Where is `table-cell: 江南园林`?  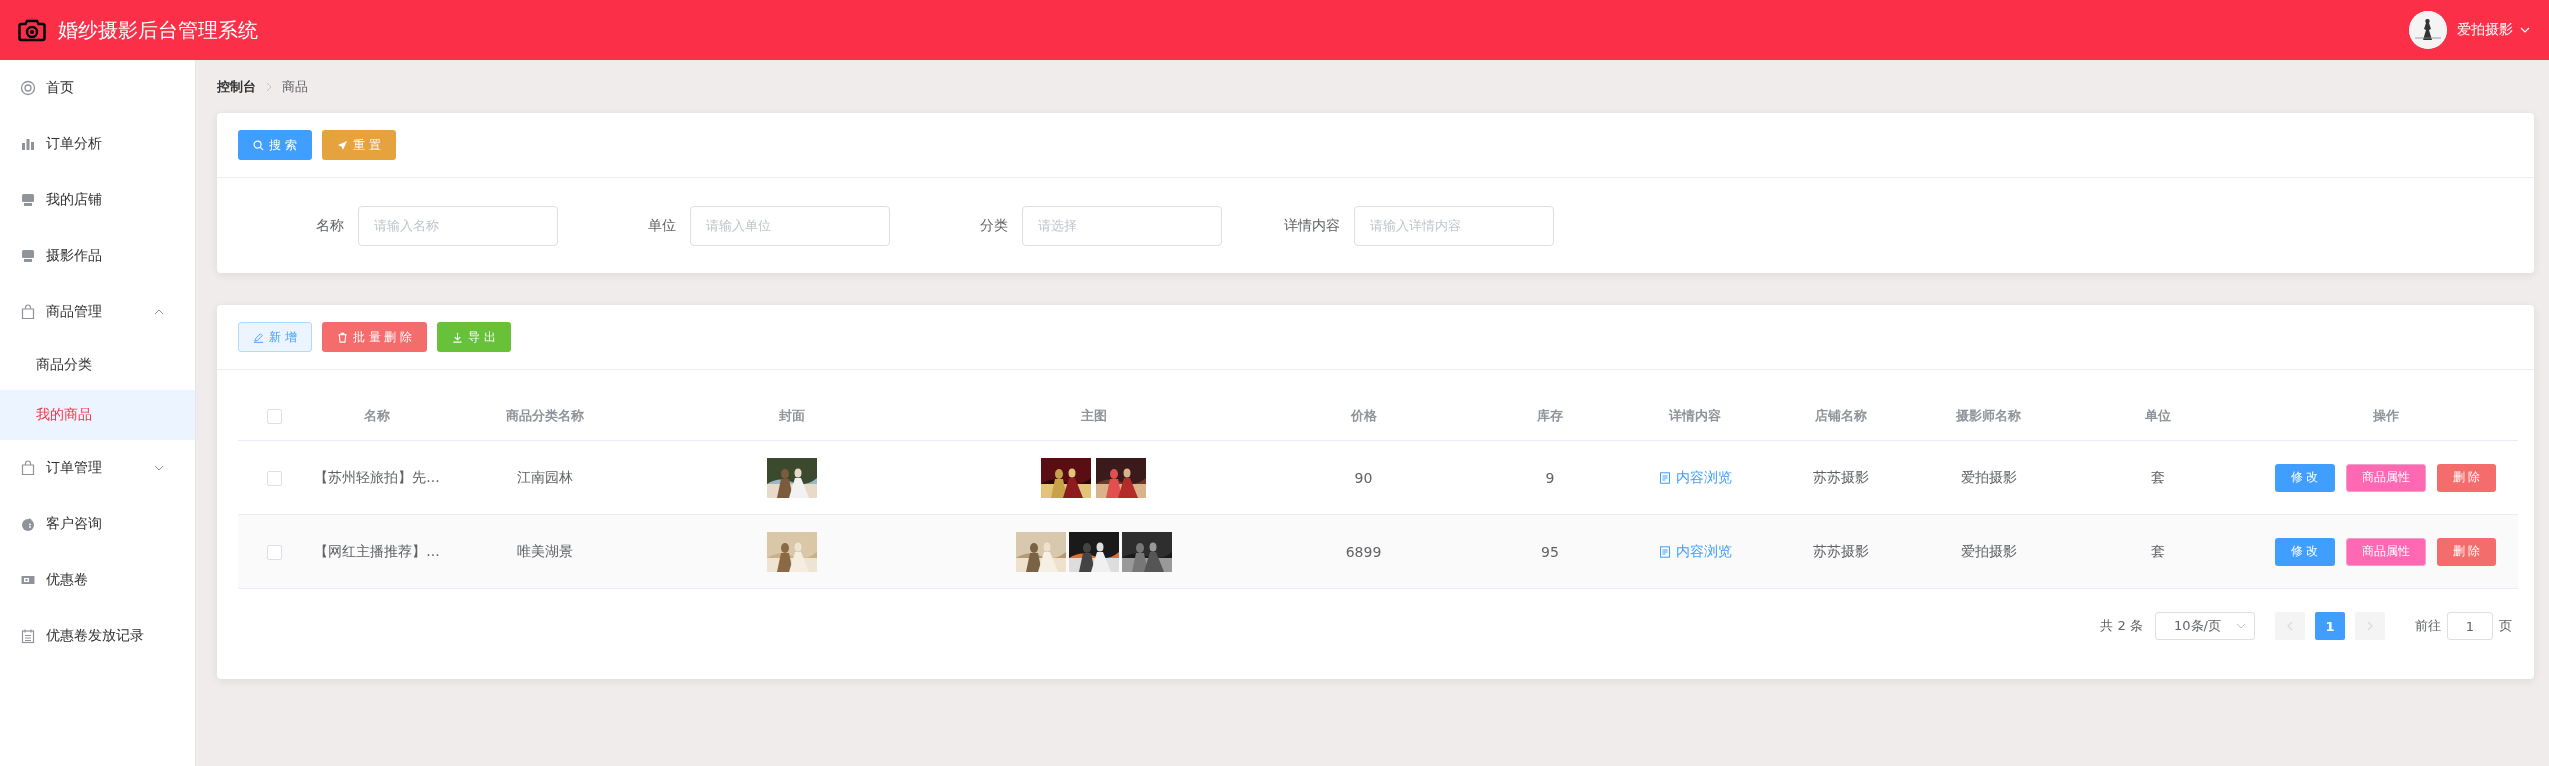
table-cell: 江南园林 is located at coordinates (545, 476).